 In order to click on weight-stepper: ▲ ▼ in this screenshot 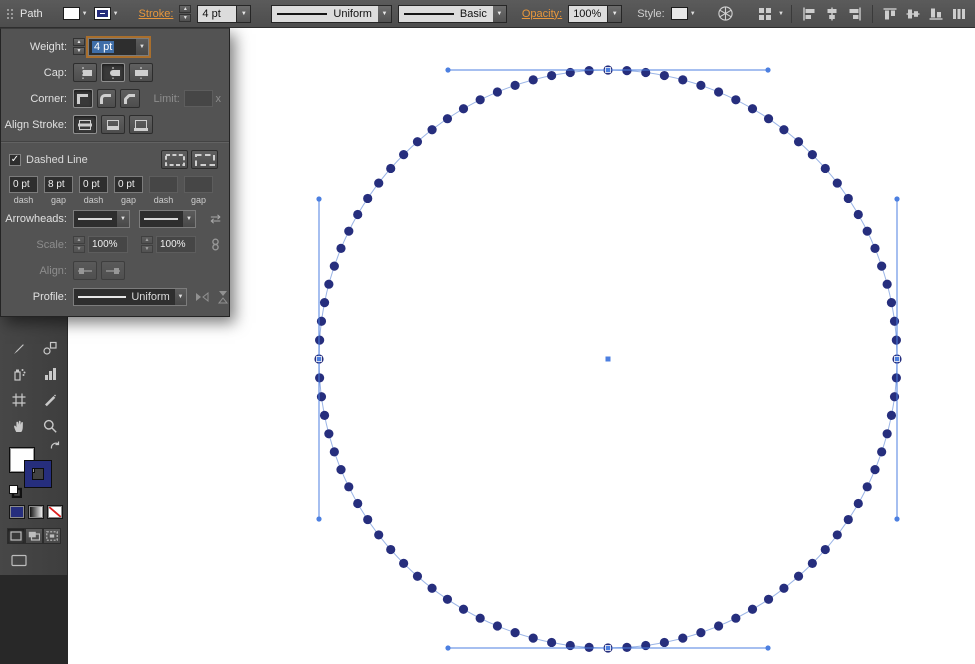, I will do `click(79, 46)`.